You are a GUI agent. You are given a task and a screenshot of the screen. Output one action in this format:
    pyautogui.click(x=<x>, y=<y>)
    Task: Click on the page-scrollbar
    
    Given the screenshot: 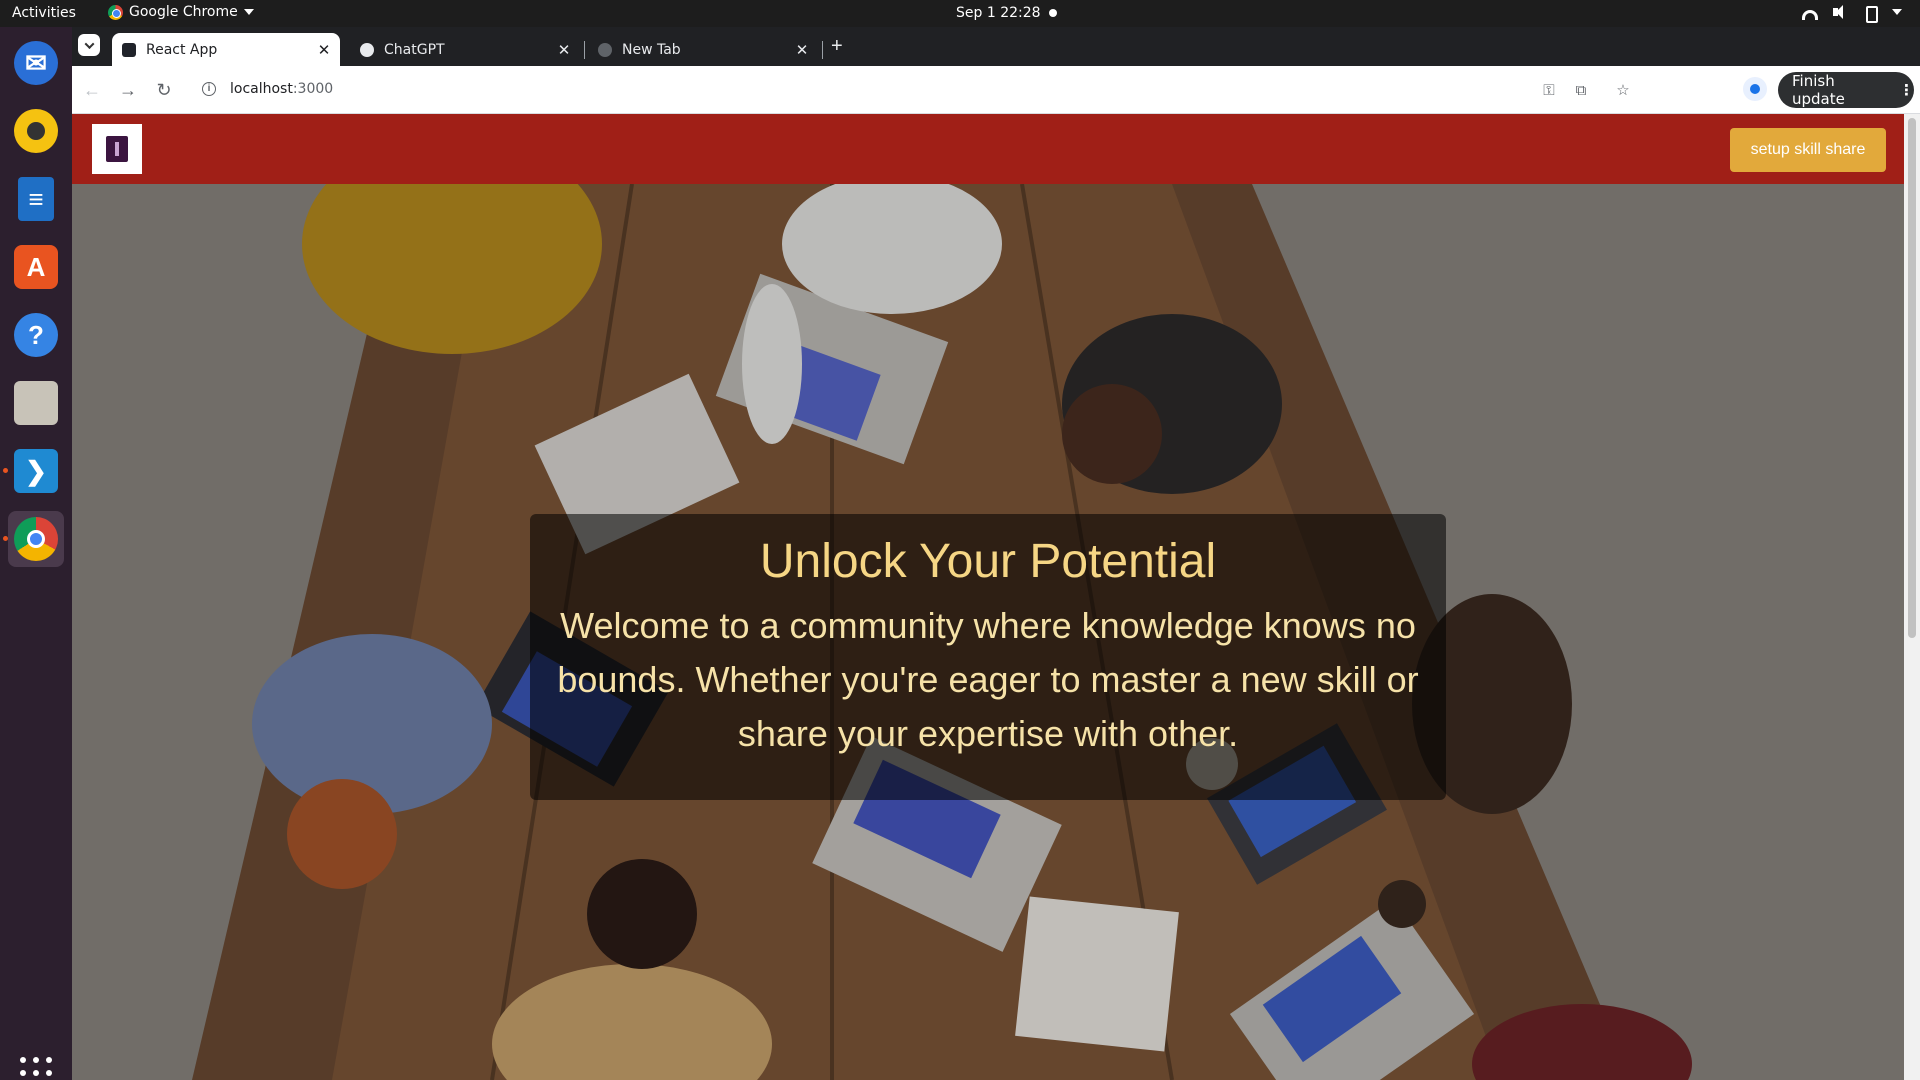 What is the action you would take?
    pyautogui.click(x=1912, y=597)
    